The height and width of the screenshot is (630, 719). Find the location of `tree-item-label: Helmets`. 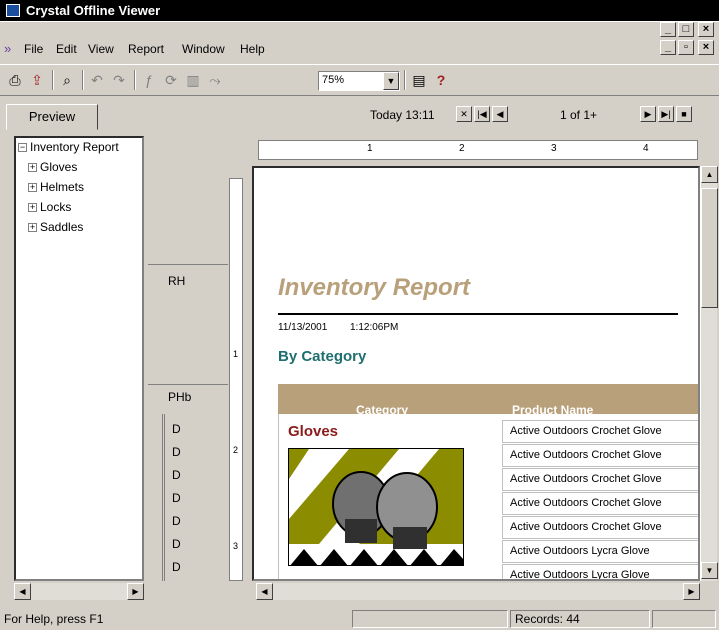

tree-item-label: Helmets is located at coordinates (62, 187).